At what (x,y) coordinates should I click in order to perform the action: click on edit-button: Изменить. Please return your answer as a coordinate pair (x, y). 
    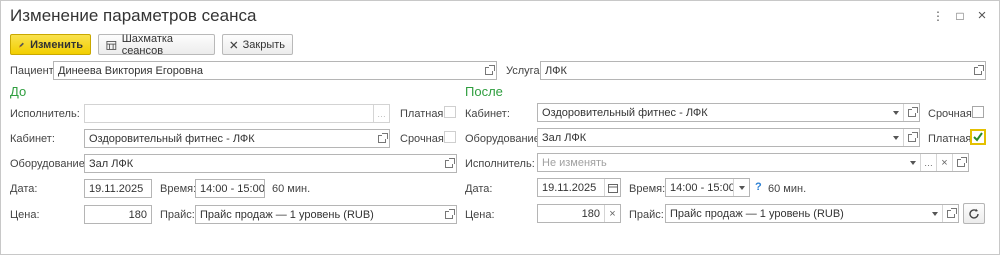
    Looking at the image, I should click on (50, 44).